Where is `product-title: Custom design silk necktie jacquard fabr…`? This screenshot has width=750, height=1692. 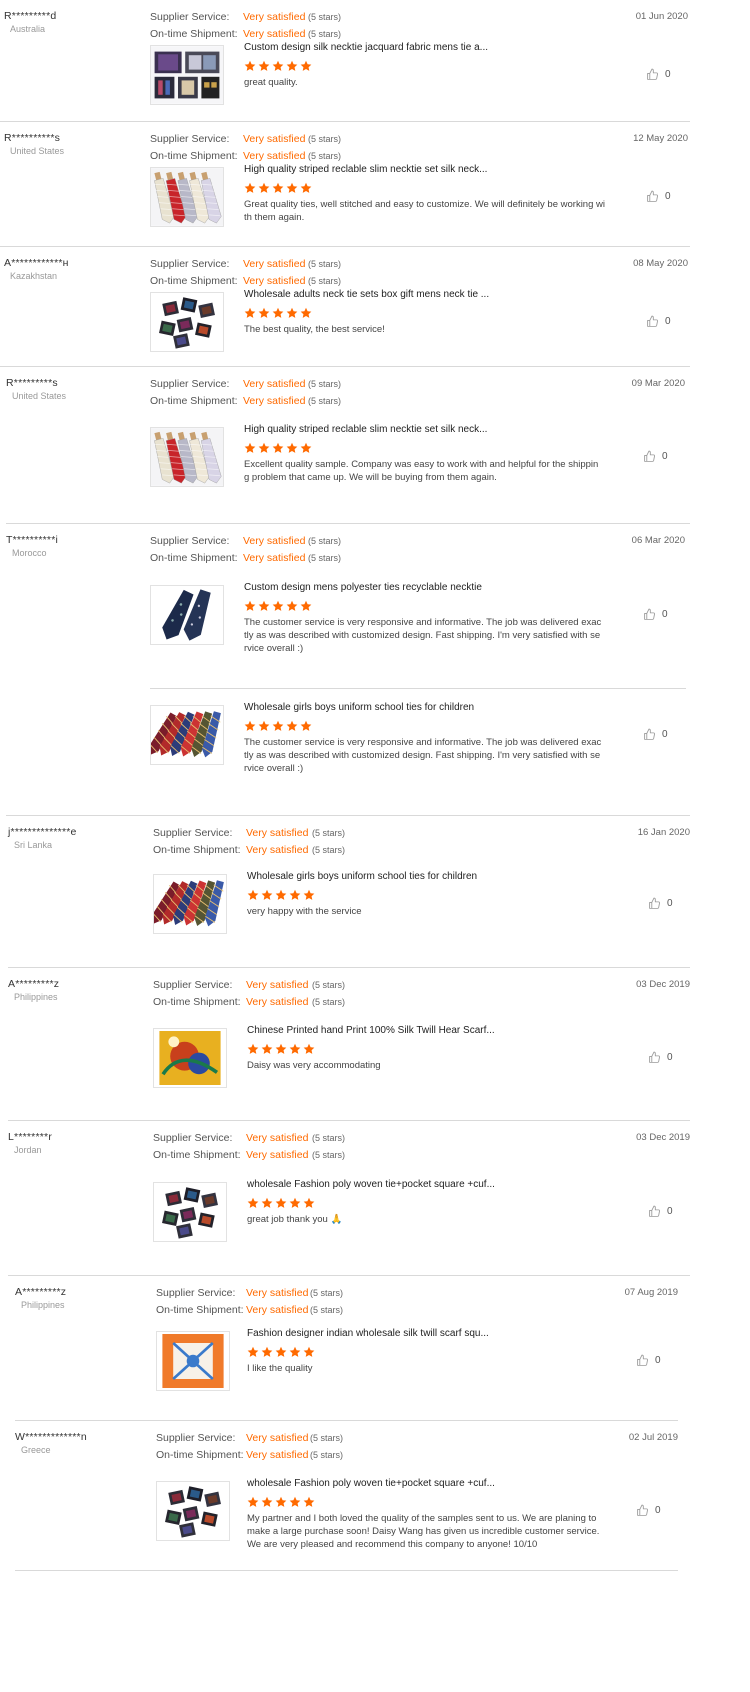 product-title: Custom design silk necktie jacquard fabr… is located at coordinates (366, 47).